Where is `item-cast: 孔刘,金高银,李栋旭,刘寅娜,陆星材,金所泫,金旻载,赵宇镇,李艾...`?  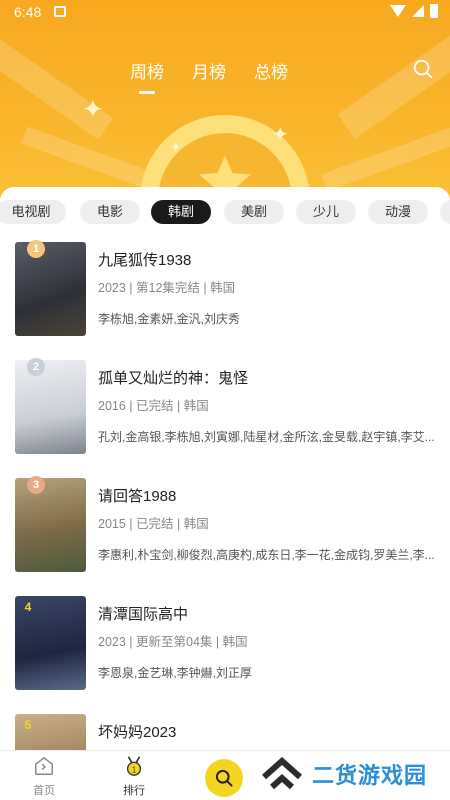
item-cast: 孔刘,金高银,李栋旭,刘寅娜,陆星材,金所泫,金旻载,赵宇镇,李艾... is located at coordinates (266, 437).